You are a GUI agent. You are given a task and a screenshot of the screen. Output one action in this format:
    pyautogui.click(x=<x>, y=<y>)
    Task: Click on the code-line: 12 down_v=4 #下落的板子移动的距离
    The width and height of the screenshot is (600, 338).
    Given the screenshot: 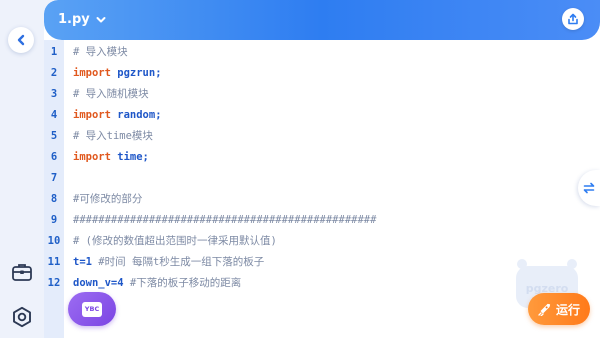 What is the action you would take?
    pyautogui.click(x=143, y=282)
    